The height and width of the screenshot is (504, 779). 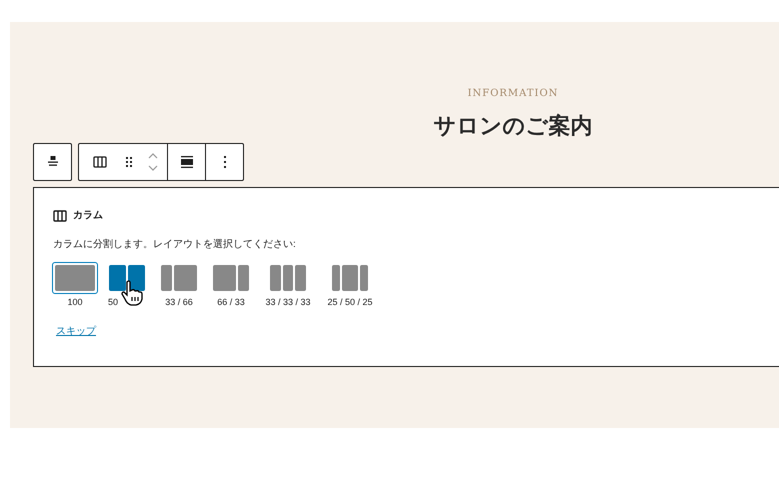 What do you see at coordinates (231, 302) in the screenshot?
I see `layout-label: 66 / 33` at bounding box center [231, 302].